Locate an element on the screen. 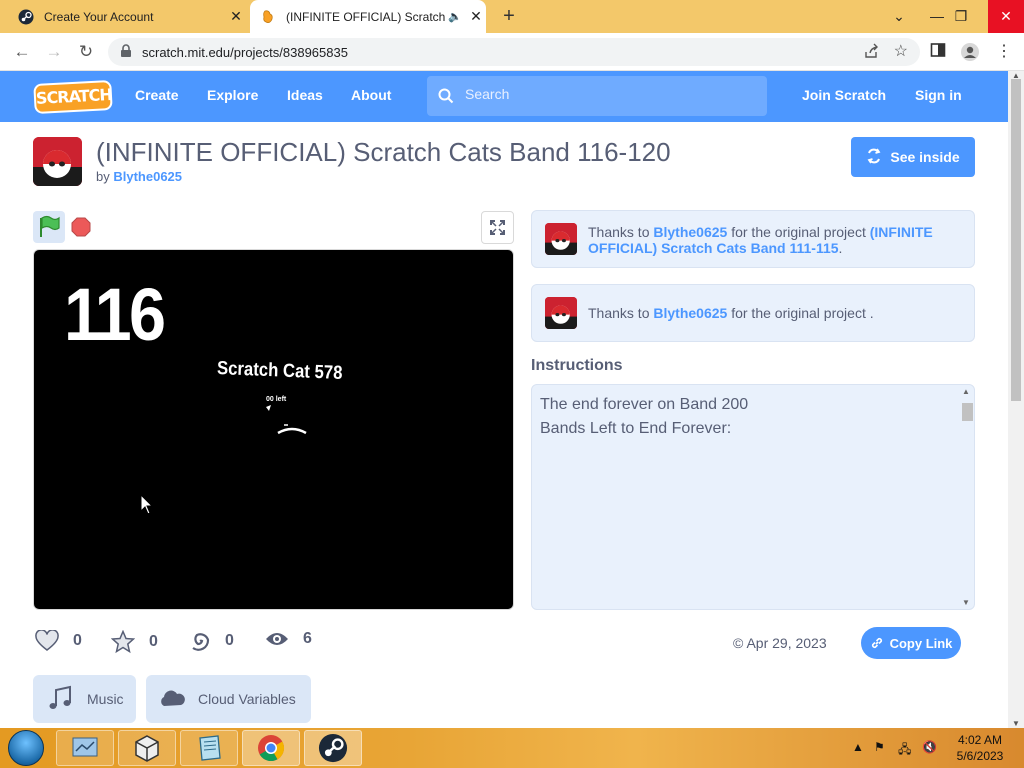 The height and width of the screenshot is (768, 1024). copy-link-button: Copy Link is located at coordinates (911, 643).